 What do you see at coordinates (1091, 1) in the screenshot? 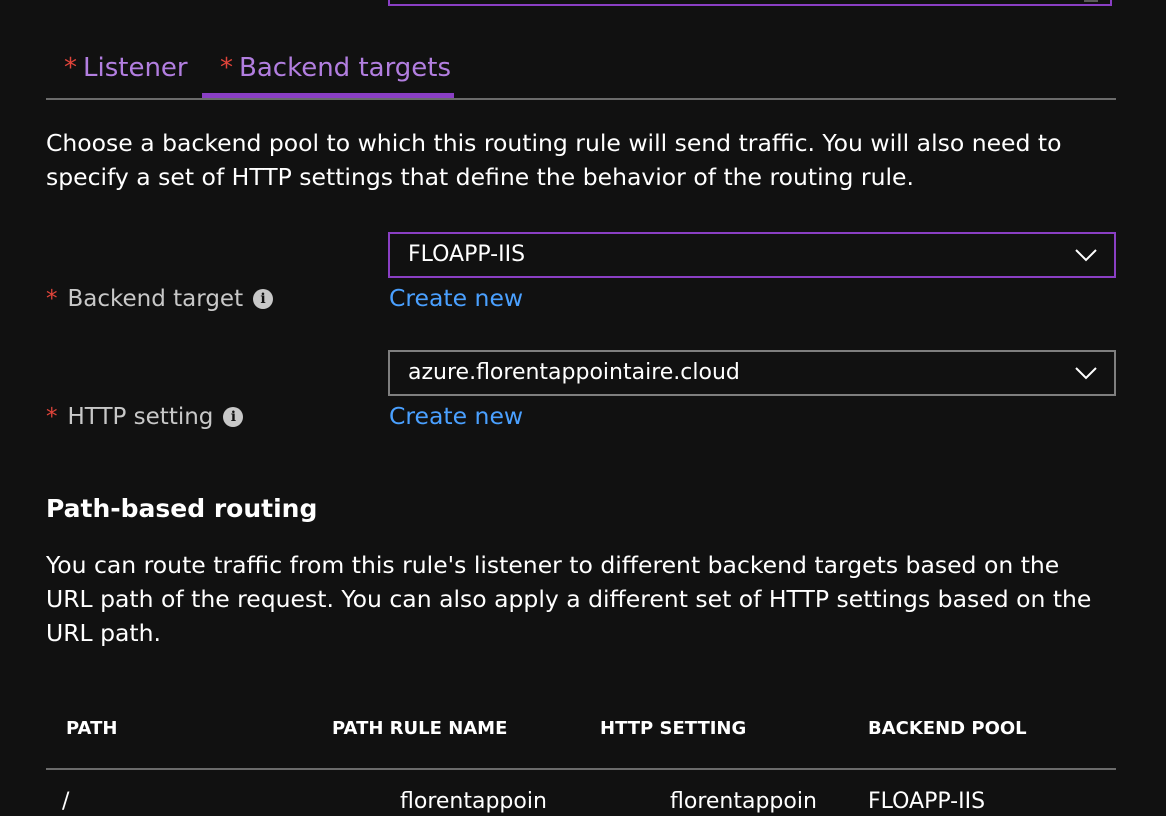
I see `input-handle` at bounding box center [1091, 1].